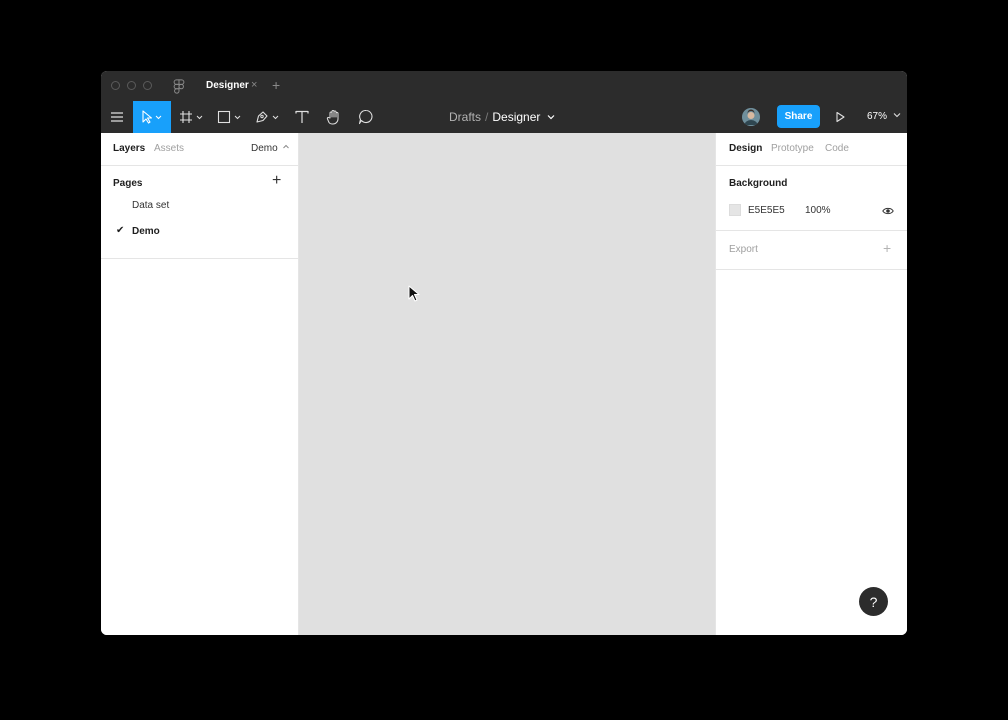 The image size is (1008, 720). What do you see at coordinates (131, 85) in the screenshot?
I see `minimize-window-button` at bounding box center [131, 85].